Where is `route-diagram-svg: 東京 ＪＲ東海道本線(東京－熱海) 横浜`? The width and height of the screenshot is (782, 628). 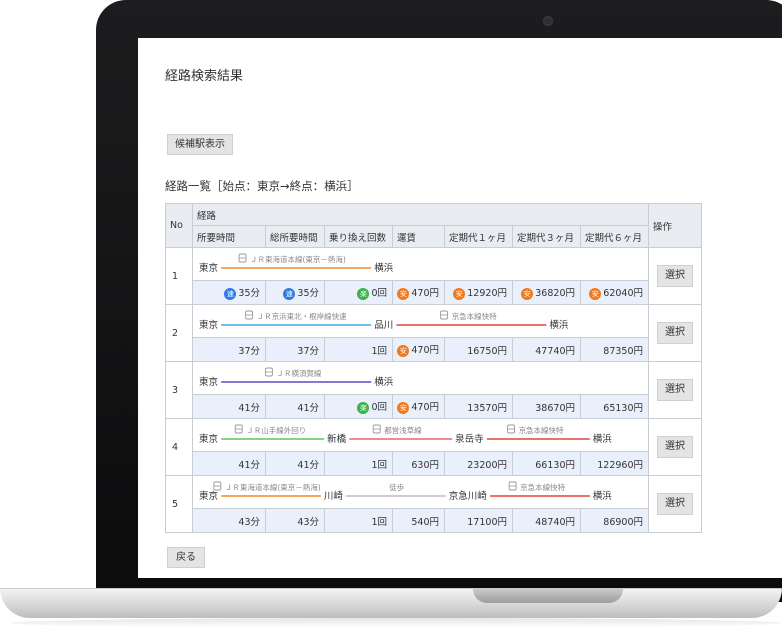
route-diagram-svg: 東京 ＪＲ東海道本線(東京－熱海) 横浜 is located at coordinates (296, 263).